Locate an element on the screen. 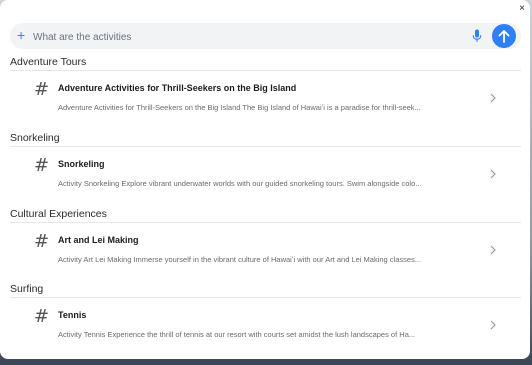  item-title: Snorkeling is located at coordinates (81, 164).